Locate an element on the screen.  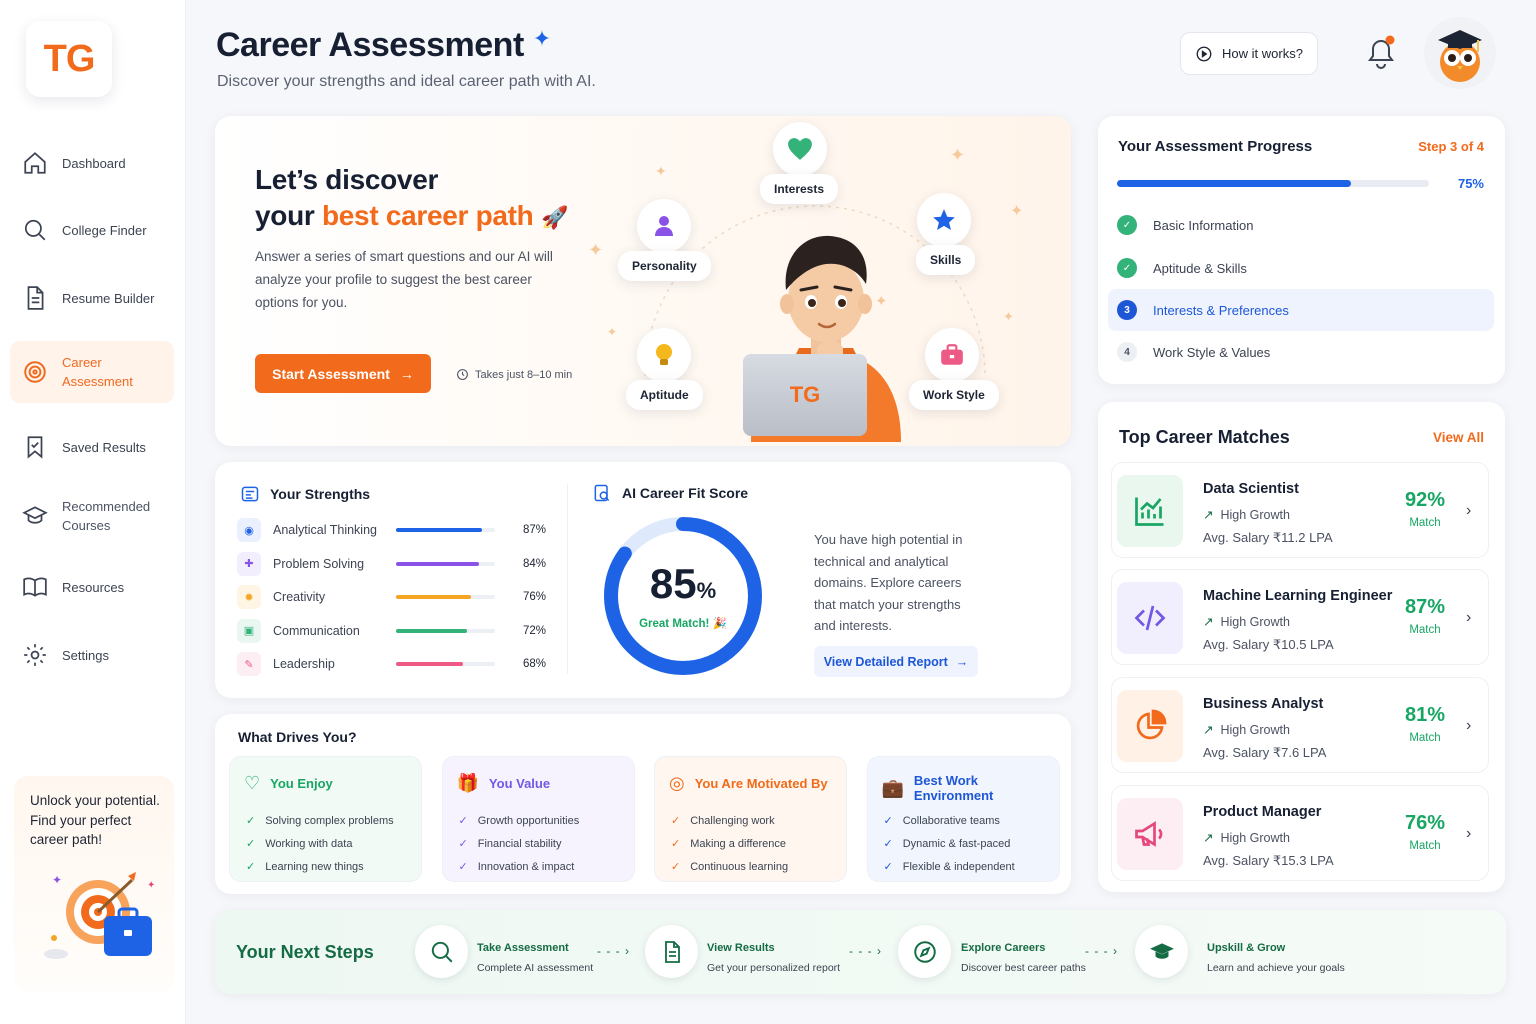
briefcase-icon: 💼 is located at coordinates (892, 787).